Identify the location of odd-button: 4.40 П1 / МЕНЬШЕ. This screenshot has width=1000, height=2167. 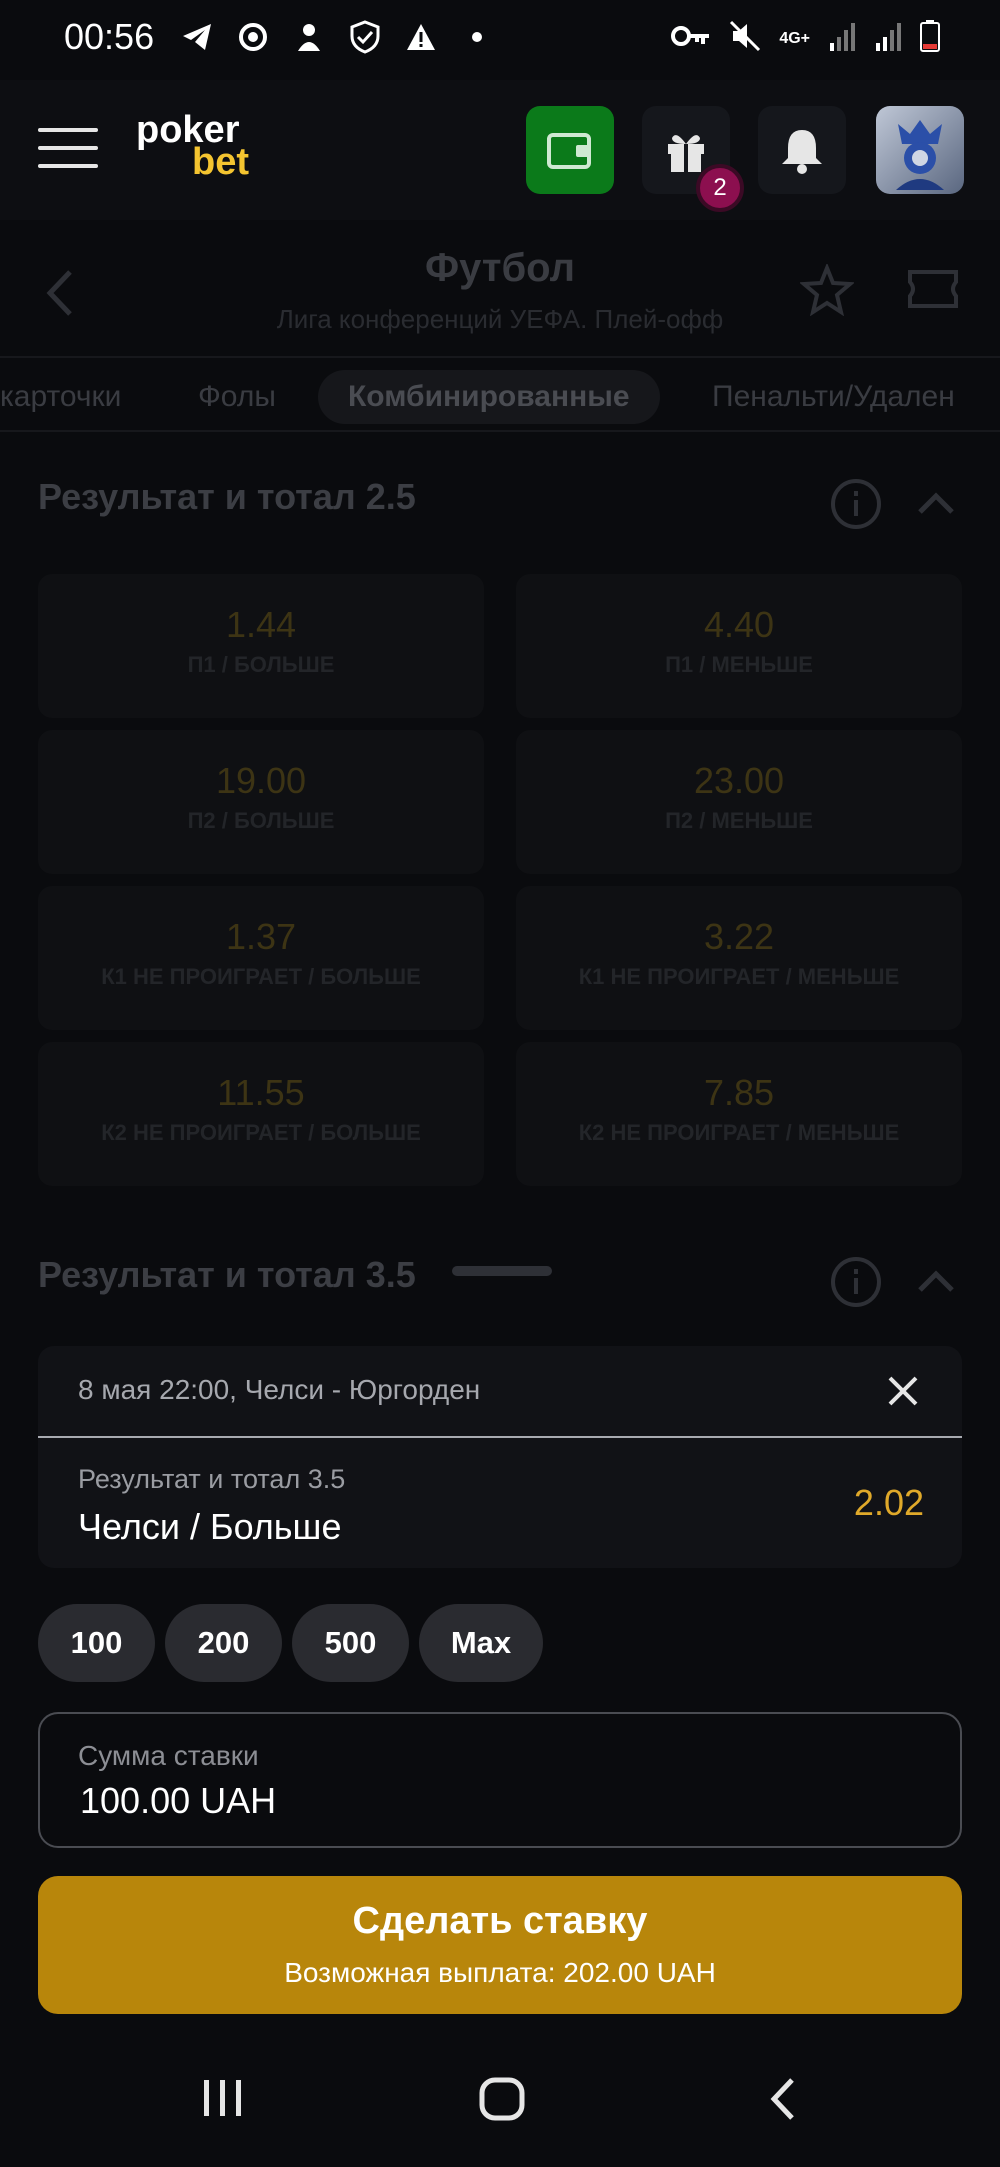
(739, 646).